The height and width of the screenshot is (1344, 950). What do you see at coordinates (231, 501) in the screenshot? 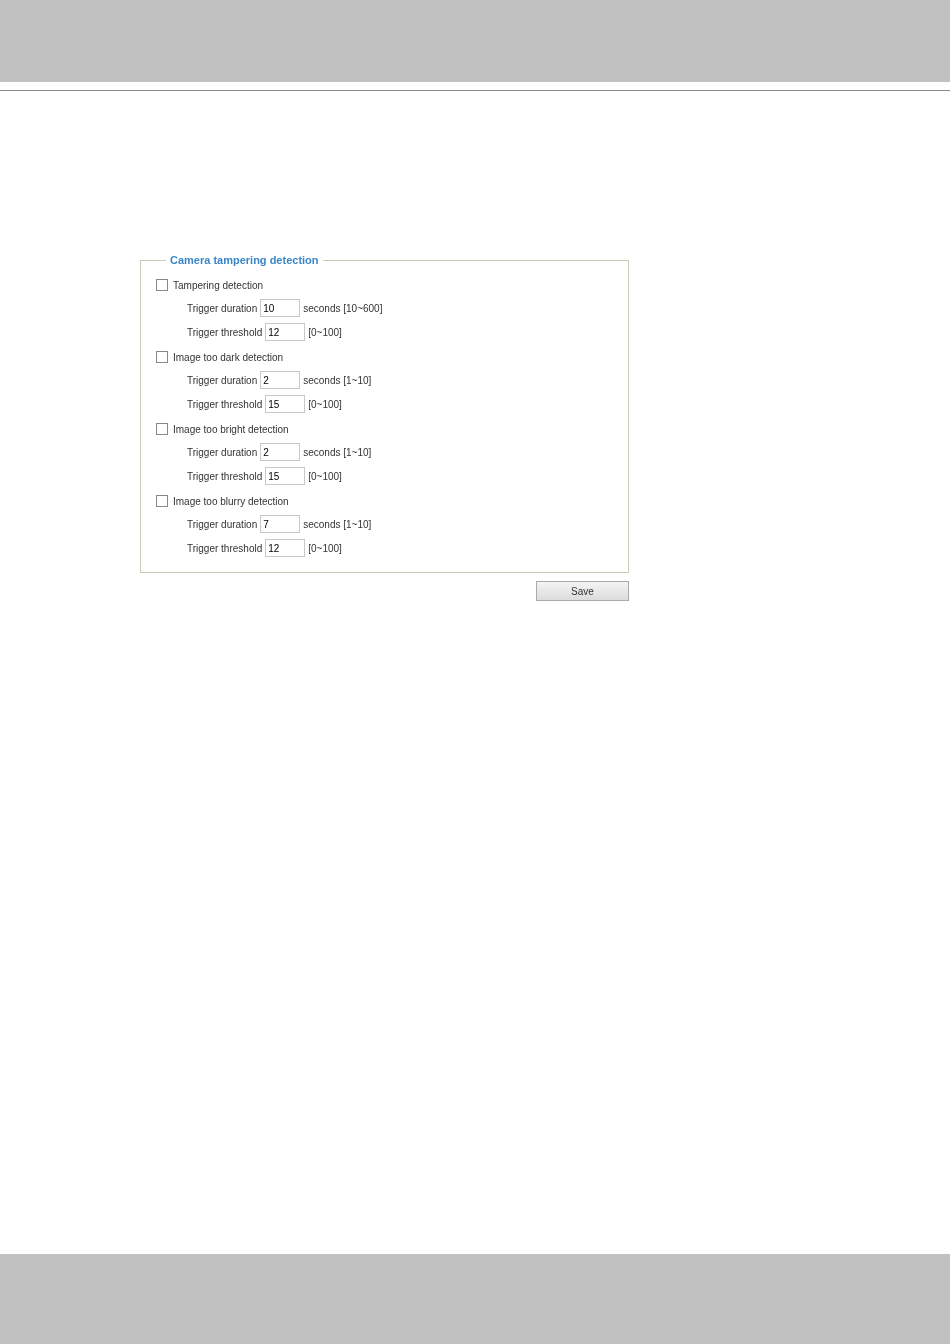
I see `checkbox-label: Image too blurry detection` at bounding box center [231, 501].